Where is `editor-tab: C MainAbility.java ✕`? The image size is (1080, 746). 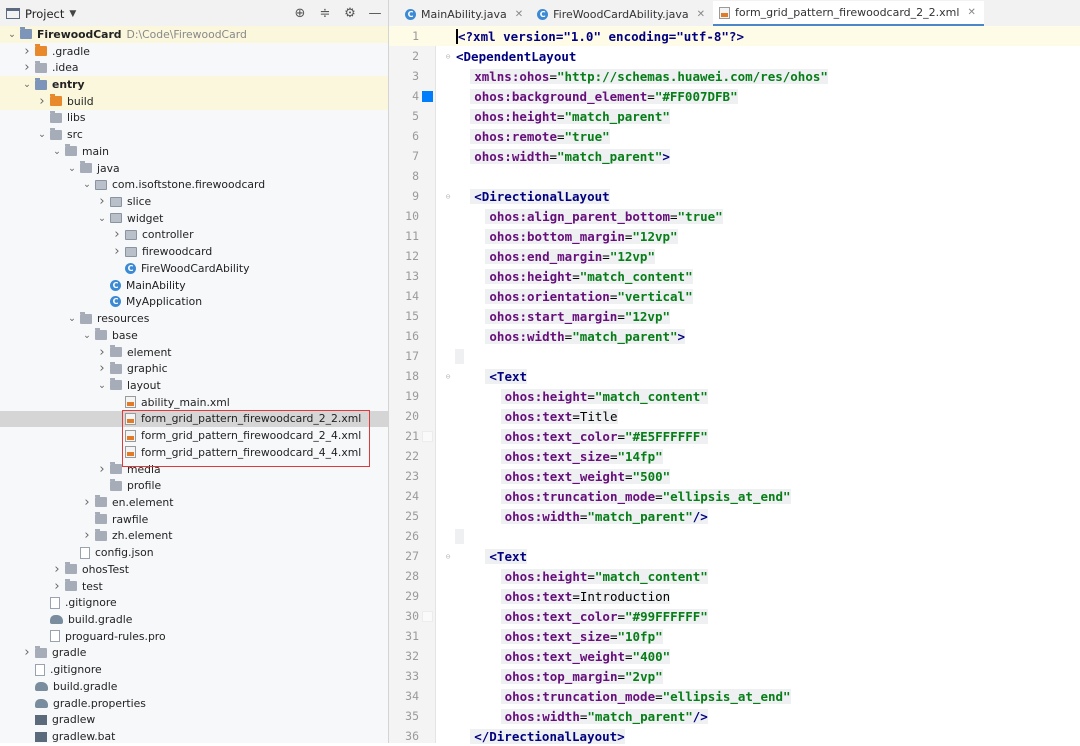 editor-tab: C MainAbility.java ✕ is located at coordinates (465, 14).